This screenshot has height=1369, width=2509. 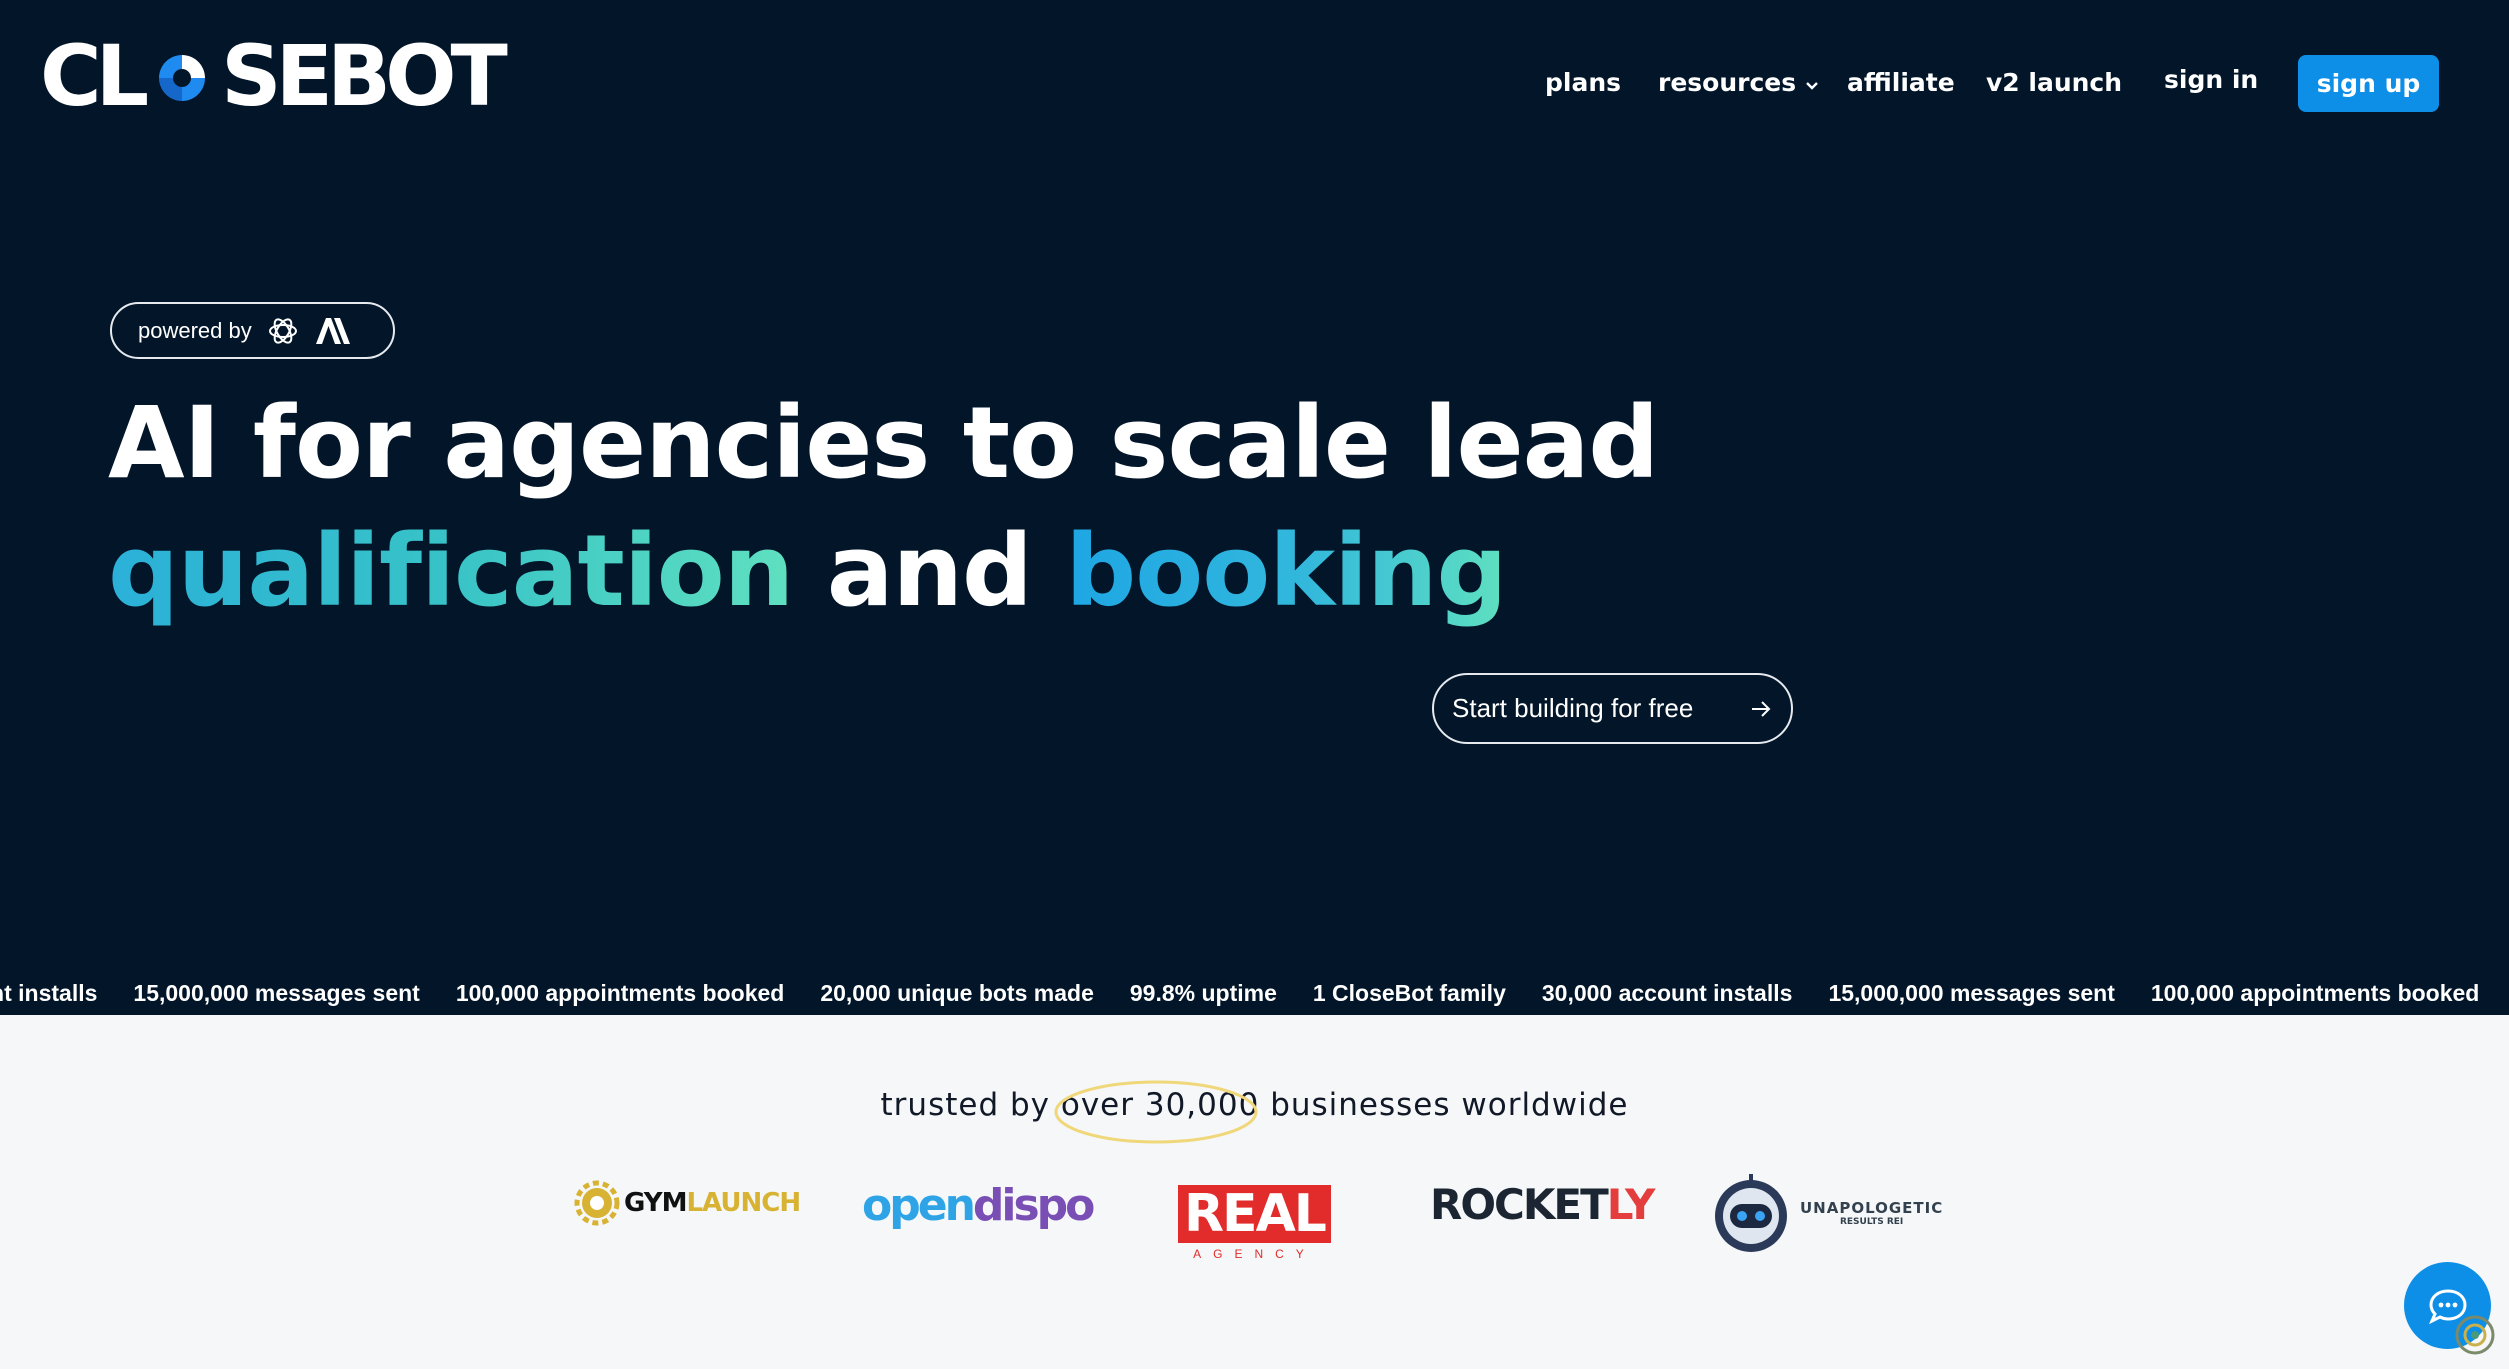 What do you see at coordinates (282, 330) in the screenshot?
I see `openai-icon` at bounding box center [282, 330].